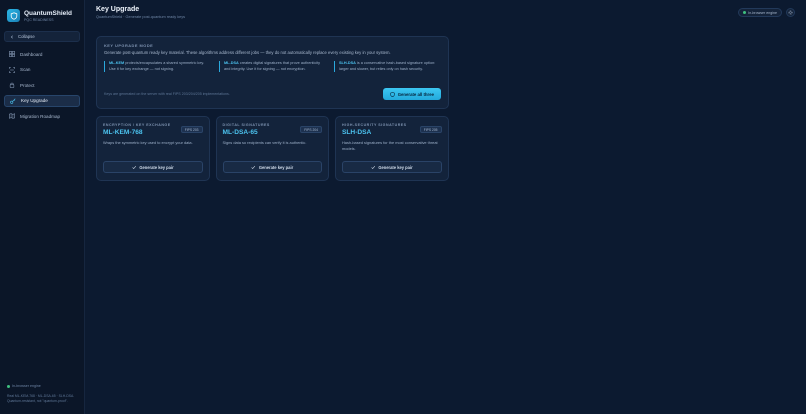 Image resolution: width=806 pixels, height=414 pixels. I want to click on engine-status-label: In-browser engine, so click(26, 386).